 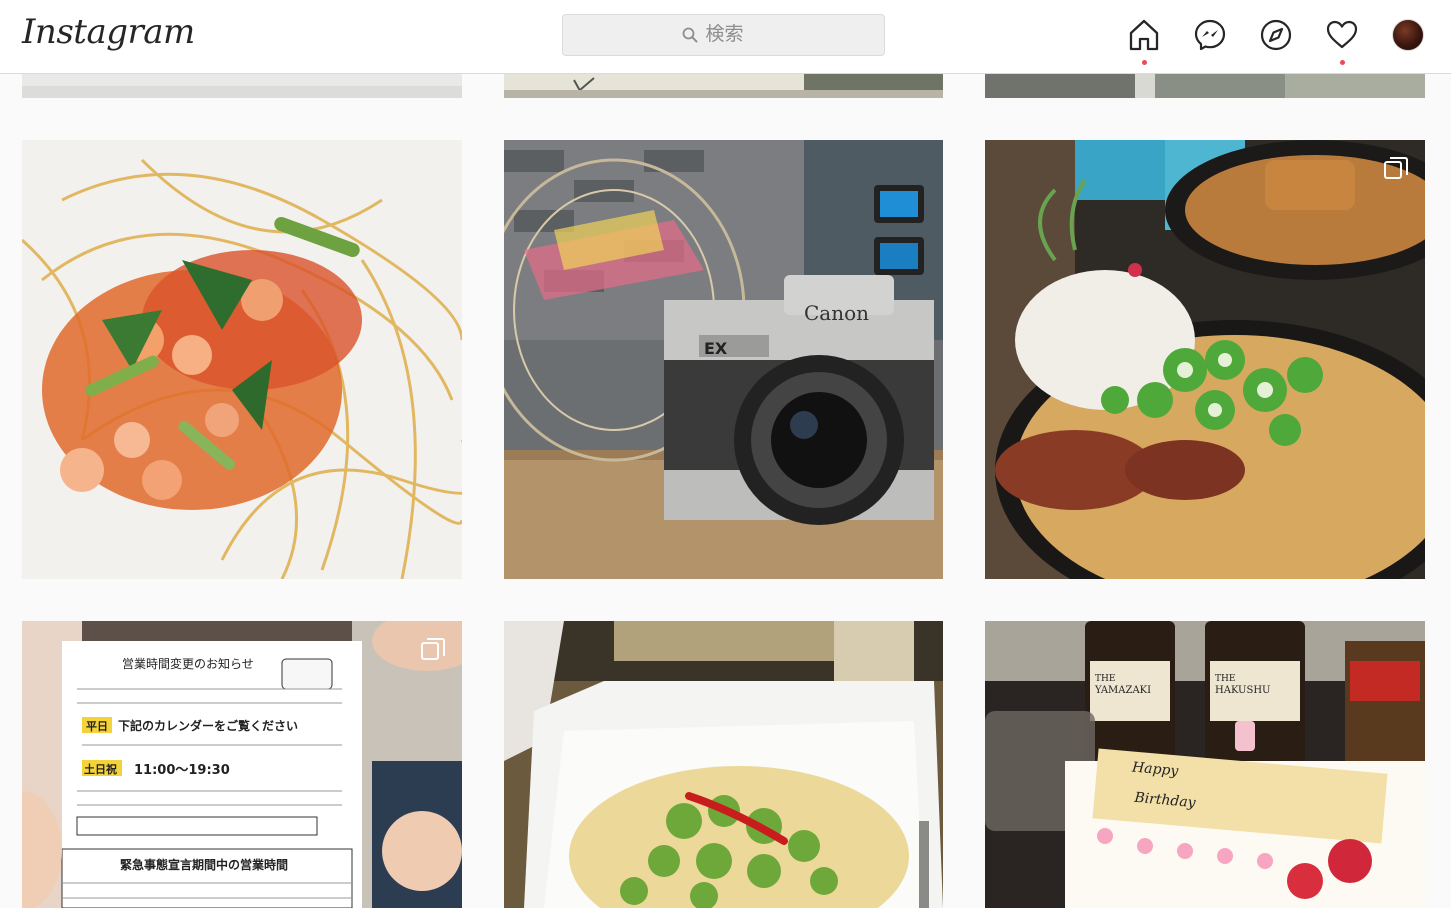 I want to click on post-image: Canon EX, so click(x=723, y=359).